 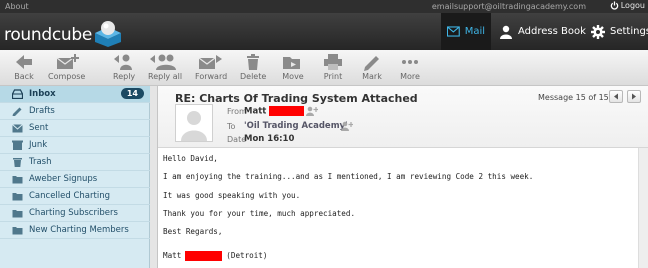 I want to click on delete-button: Delete, so click(x=253, y=67).